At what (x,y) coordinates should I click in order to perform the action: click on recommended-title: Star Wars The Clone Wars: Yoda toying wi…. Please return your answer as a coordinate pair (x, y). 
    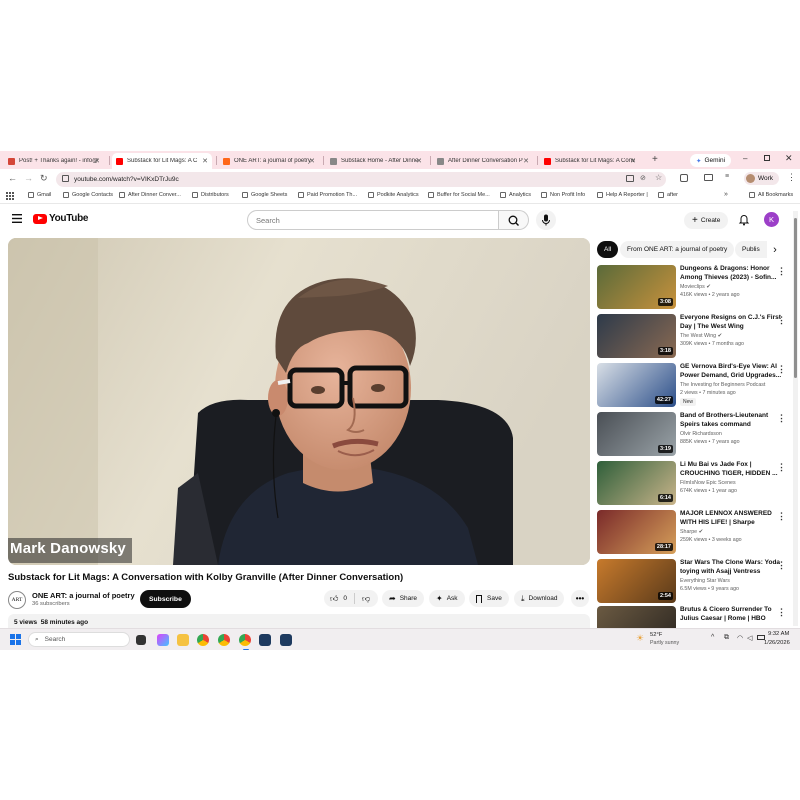
    Looking at the image, I should click on (734, 567).